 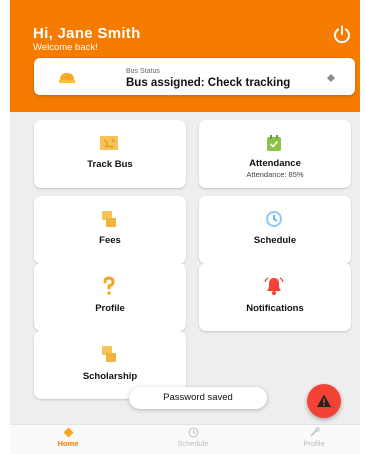 I want to click on bus-icon, so click(x=67, y=78).